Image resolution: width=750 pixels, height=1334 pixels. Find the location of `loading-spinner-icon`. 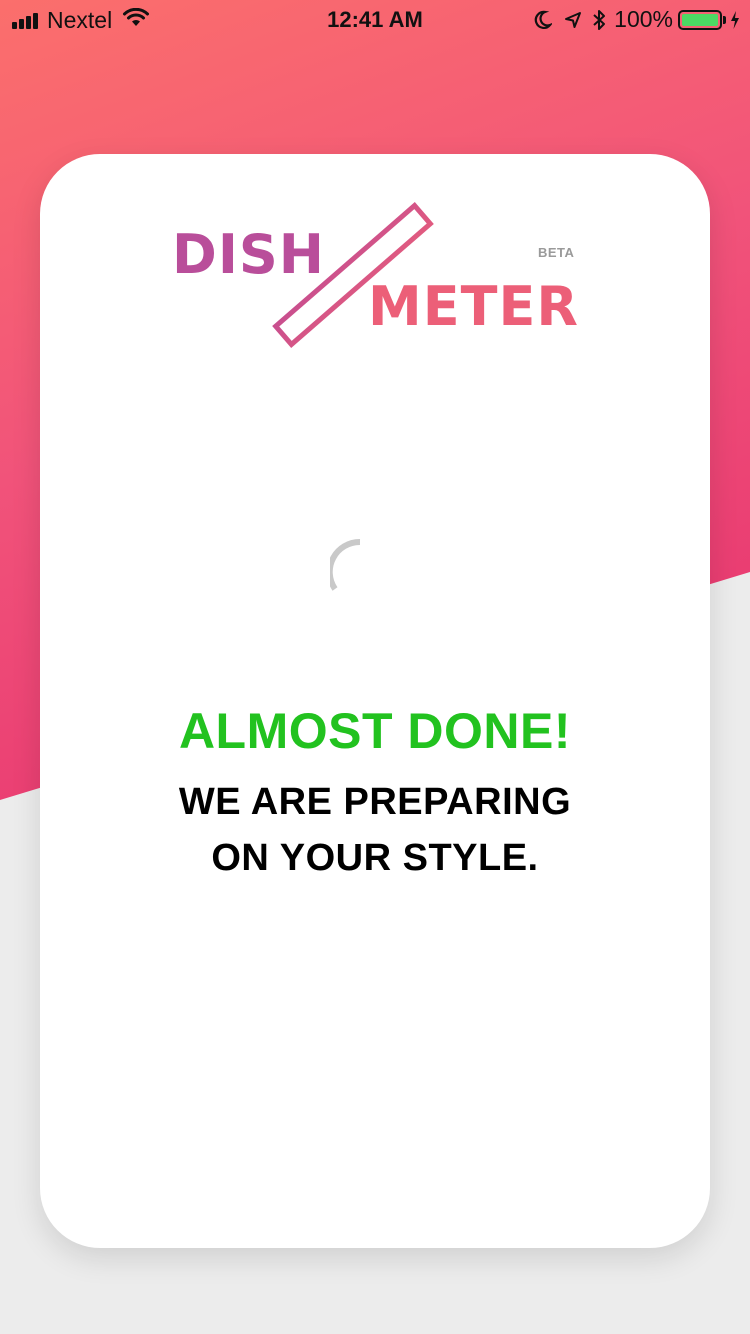

loading-spinner-icon is located at coordinates (345, 564).